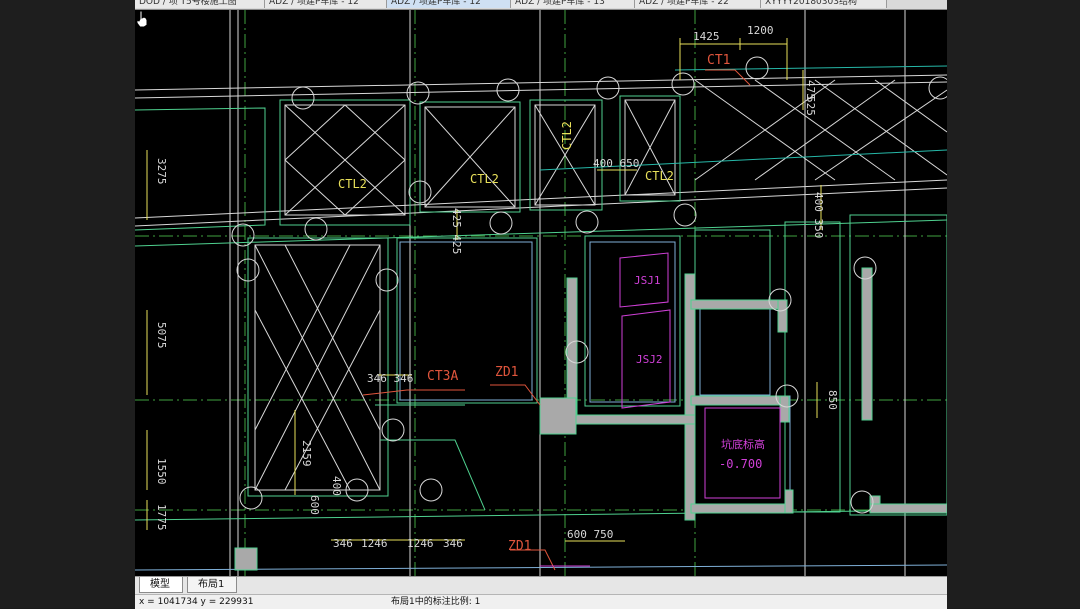 This screenshot has height=609, width=1080. What do you see at coordinates (541, 585) in the screenshot?
I see `layout-tab-bar: 模型 布局1` at bounding box center [541, 585].